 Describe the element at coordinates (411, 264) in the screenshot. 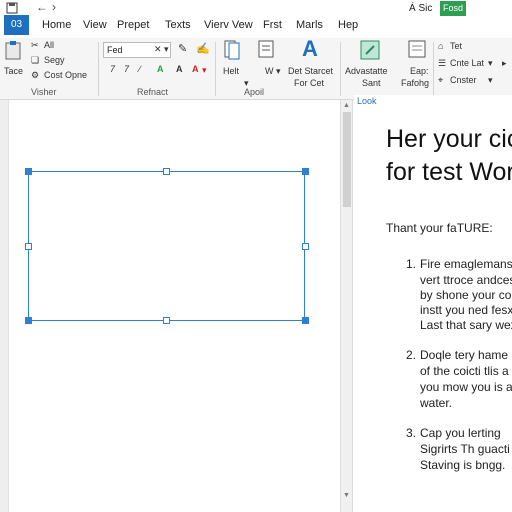

I see `list-number: 1.` at that location.